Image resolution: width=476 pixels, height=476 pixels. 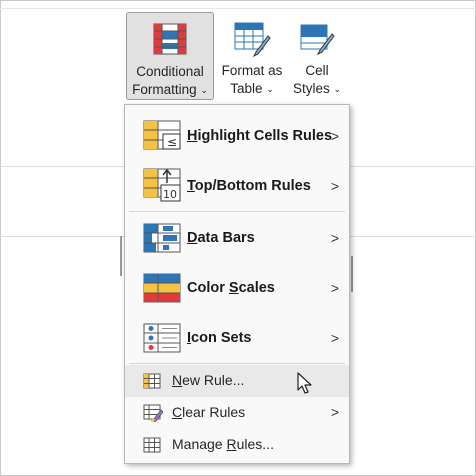 I want to click on menu-item-data-bars: Data Bars >, so click(x=237, y=238).